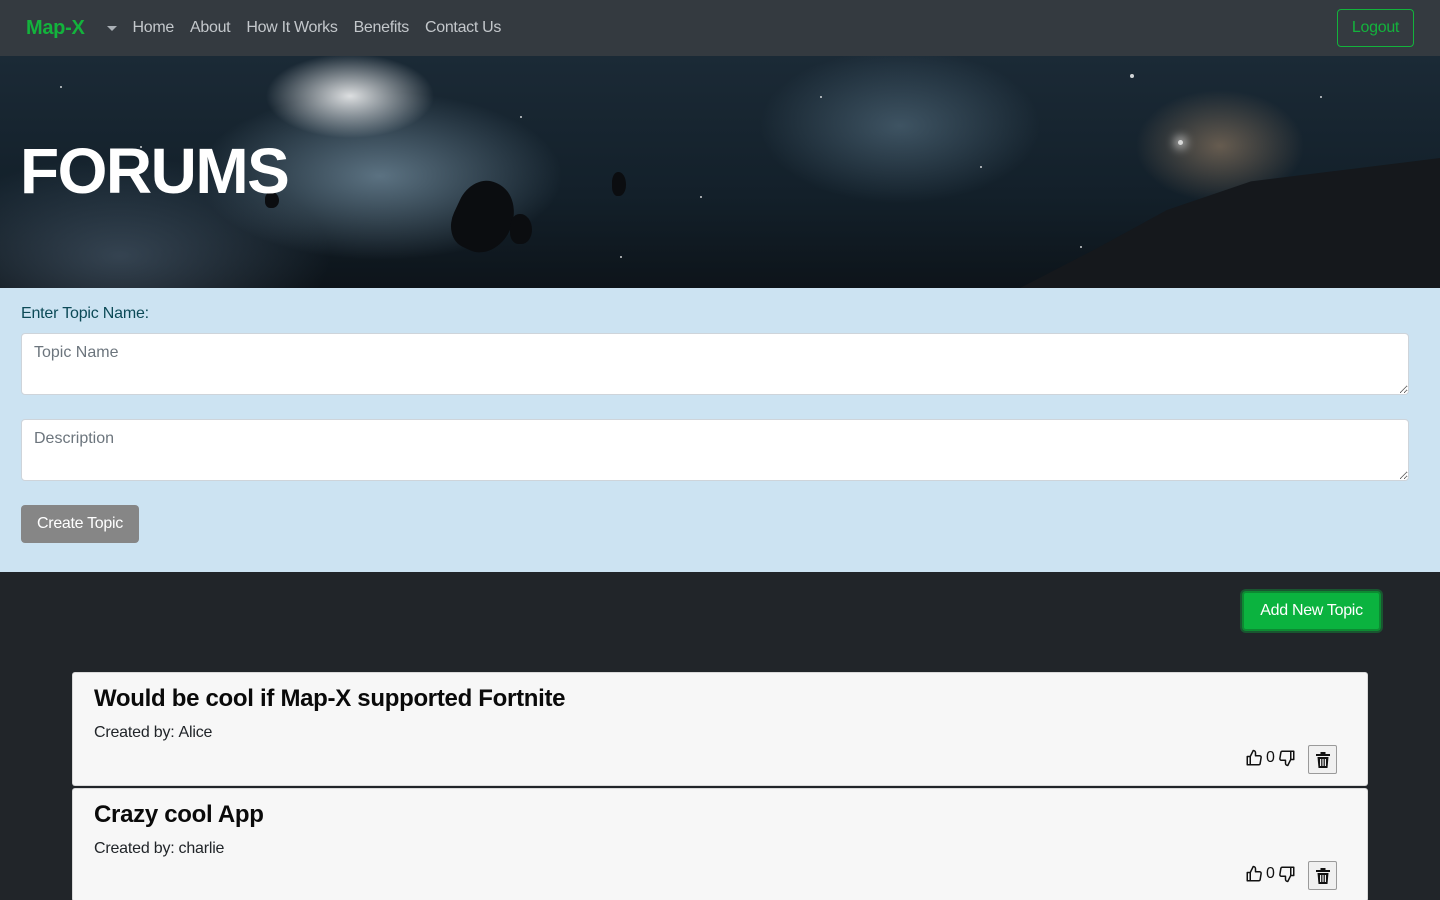 This screenshot has height=900, width=1440. Describe the element at coordinates (195, 732) in the screenshot. I see `author-name: Alice` at that location.